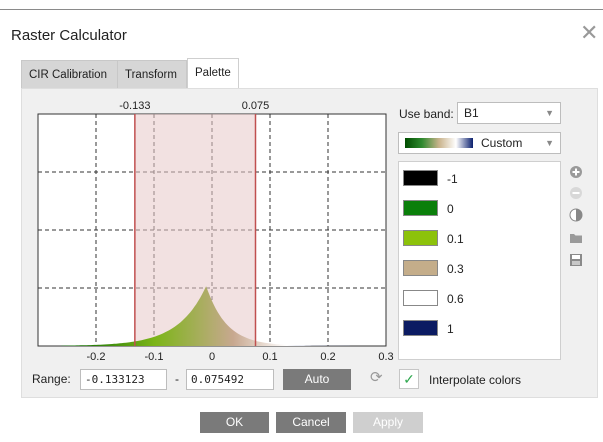 The image size is (603, 442). What do you see at coordinates (409, 379) in the screenshot?
I see `interpolate-checkbox: ✓` at bounding box center [409, 379].